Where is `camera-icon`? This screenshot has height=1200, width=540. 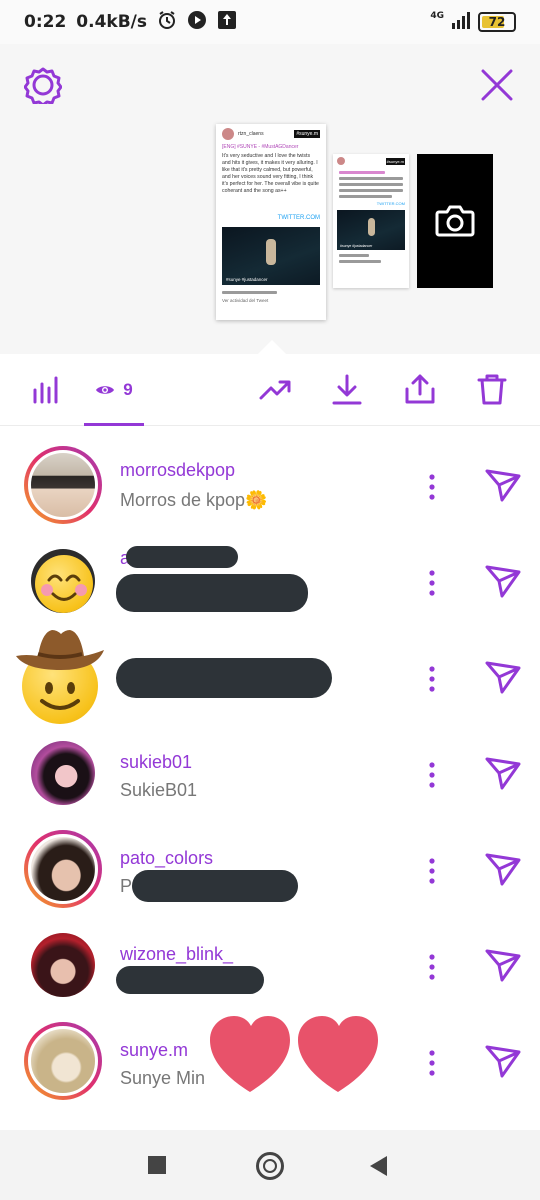 camera-icon is located at coordinates (455, 221).